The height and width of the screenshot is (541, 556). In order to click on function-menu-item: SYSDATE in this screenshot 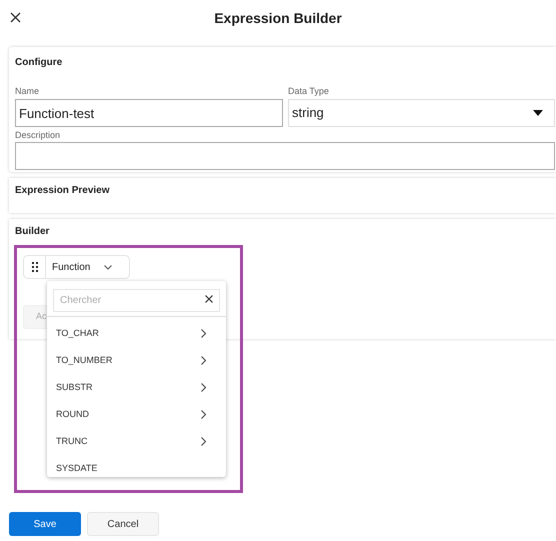, I will do `click(136, 468)`.